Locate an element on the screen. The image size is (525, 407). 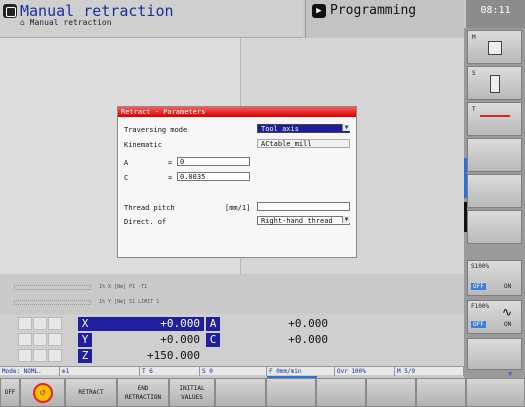
t-function-key: T is located at coordinates (494, 119).